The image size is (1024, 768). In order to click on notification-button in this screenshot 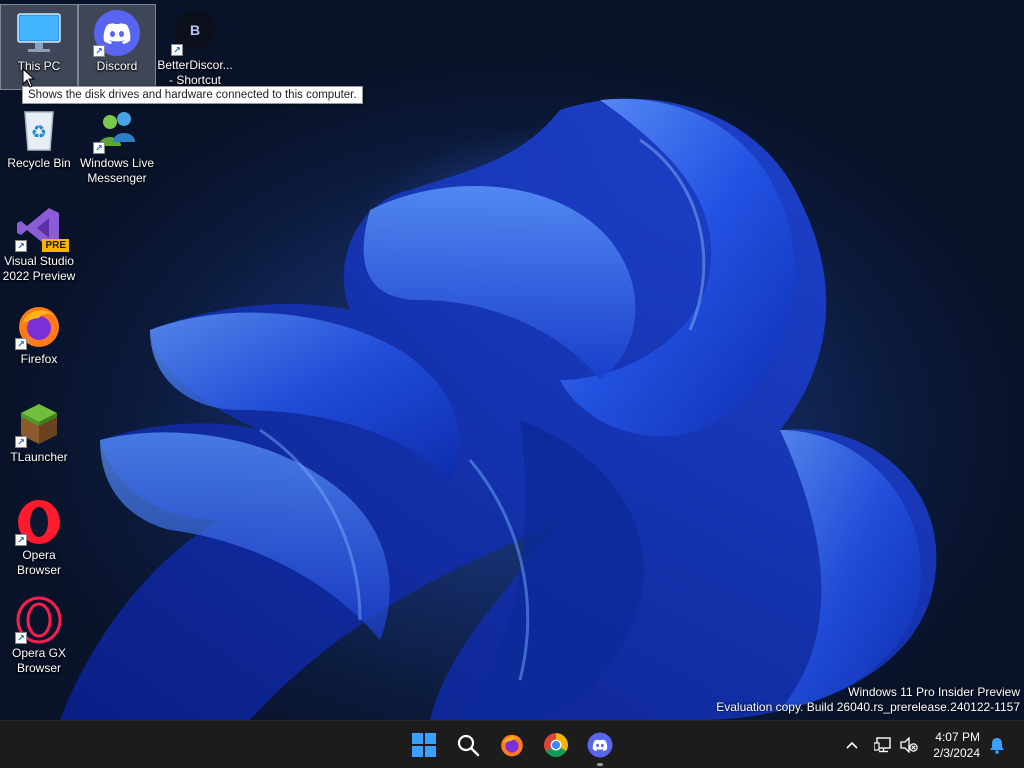, I will do `click(997, 744)`.